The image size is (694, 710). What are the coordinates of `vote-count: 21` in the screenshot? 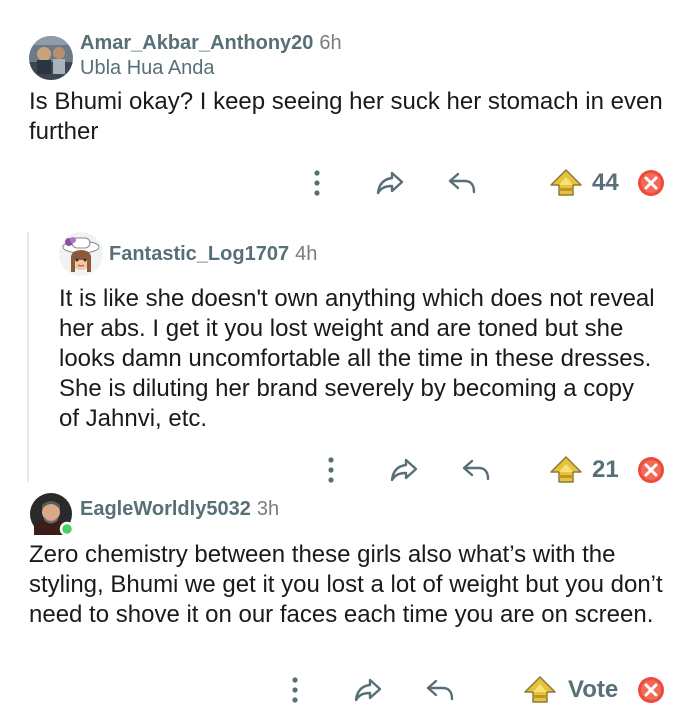 It's located at (605, 469).